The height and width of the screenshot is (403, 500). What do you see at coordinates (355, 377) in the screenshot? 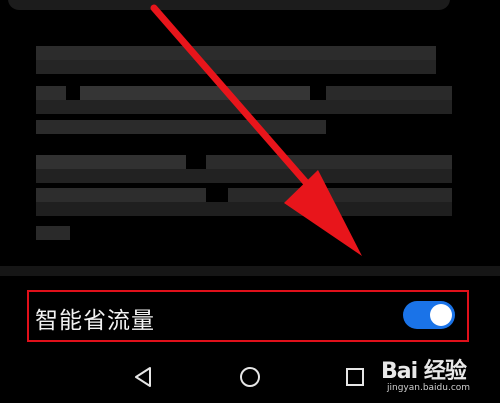
I see `recents-square-icon` at bounding box center [355, 377].